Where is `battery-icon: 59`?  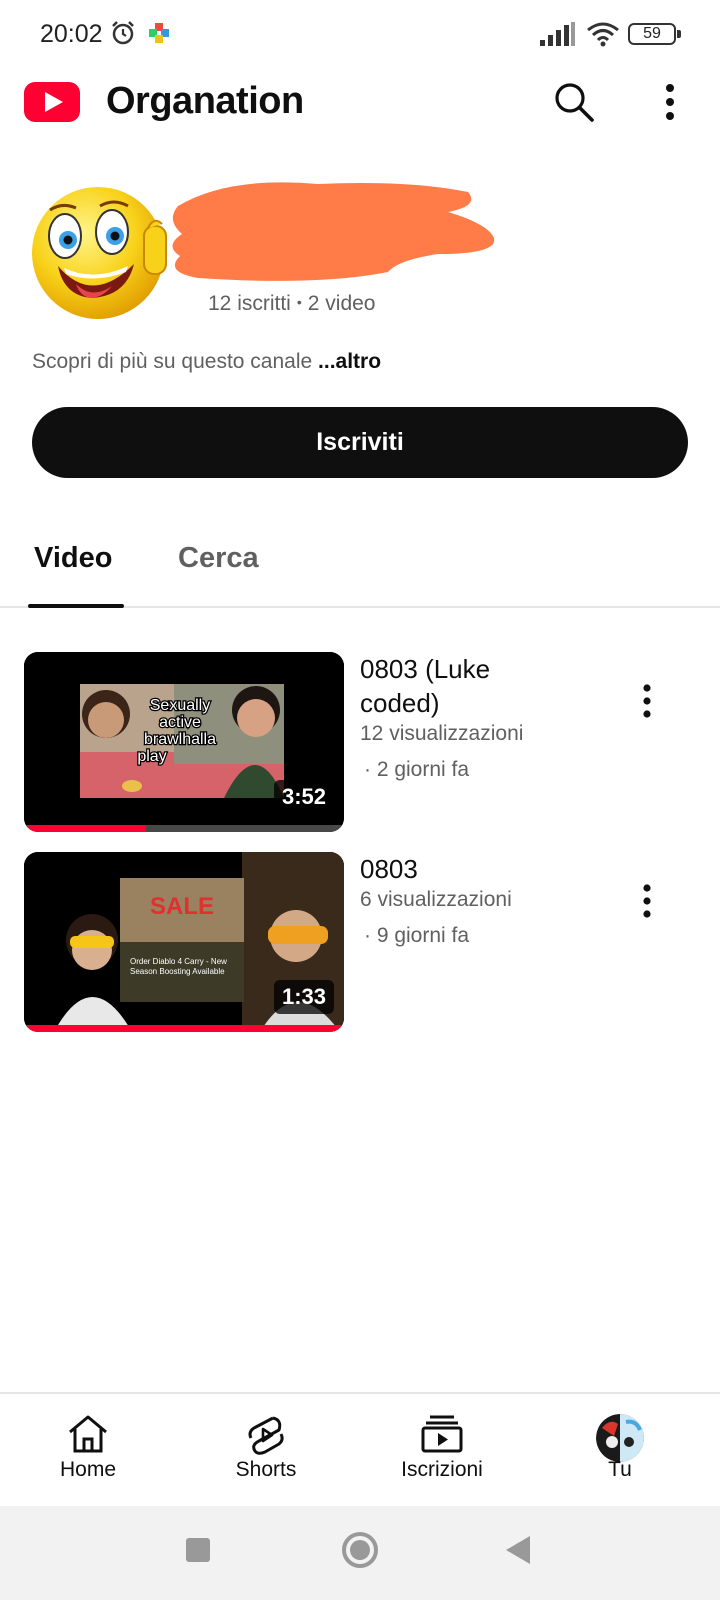 battery-icon: 59 is located at coordinates (654, 34).